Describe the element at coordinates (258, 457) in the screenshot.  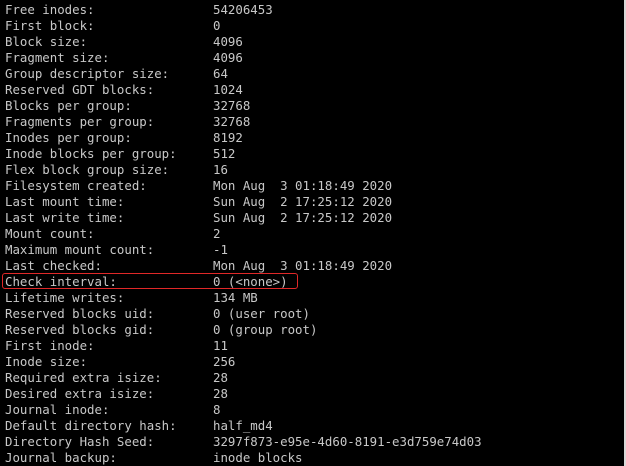
I see `field-value: inode blocks` at that location.